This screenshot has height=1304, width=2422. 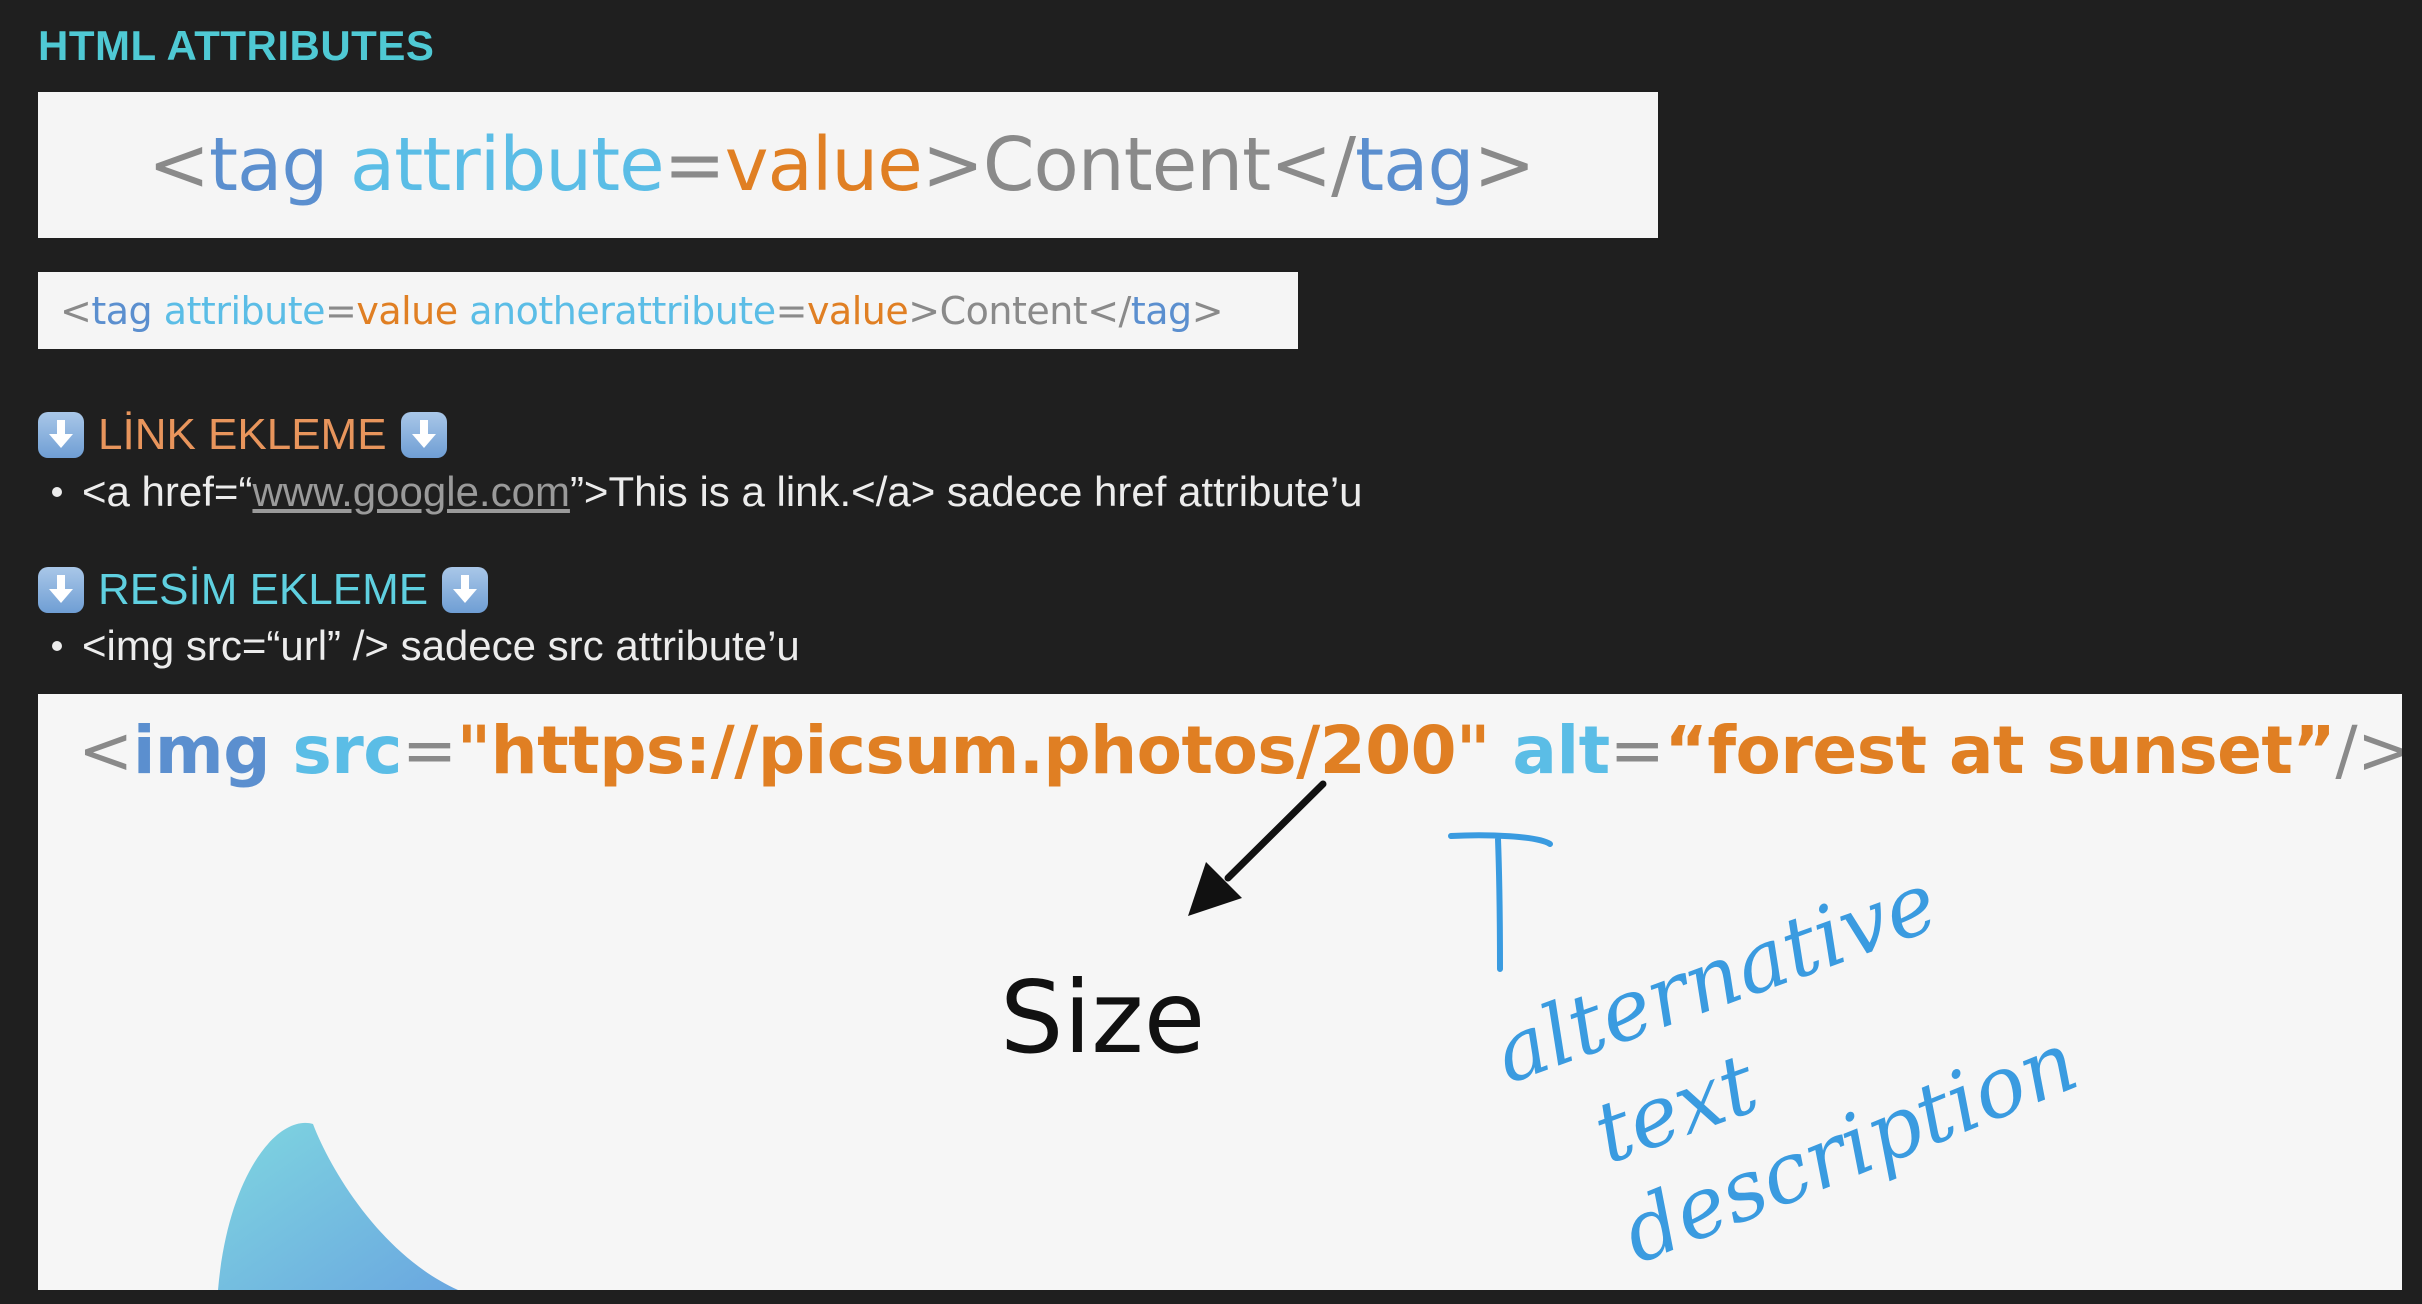 I want to click on decorative-blob, so click(x=338, y=1206).